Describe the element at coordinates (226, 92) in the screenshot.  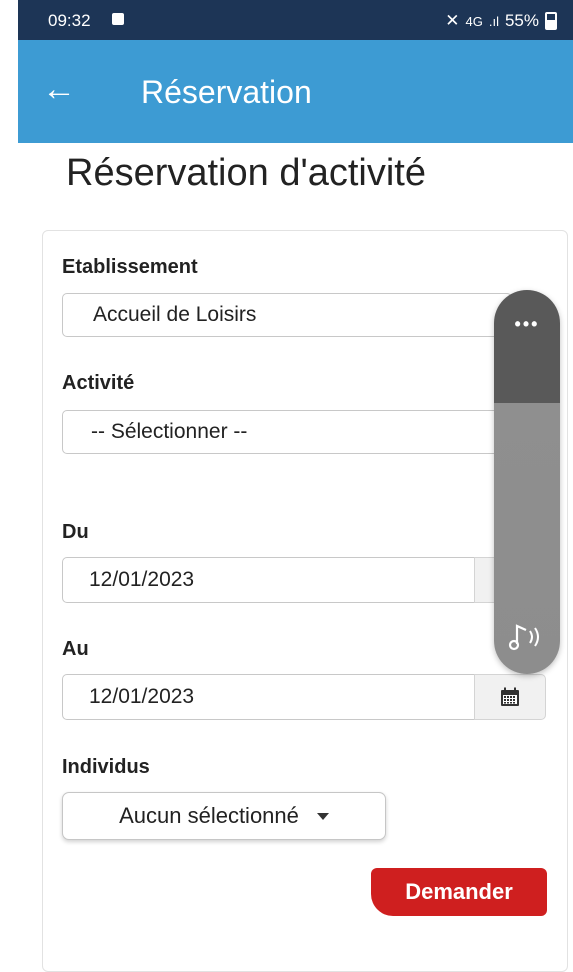
I see `app-bar-title: Réservation` at that location.